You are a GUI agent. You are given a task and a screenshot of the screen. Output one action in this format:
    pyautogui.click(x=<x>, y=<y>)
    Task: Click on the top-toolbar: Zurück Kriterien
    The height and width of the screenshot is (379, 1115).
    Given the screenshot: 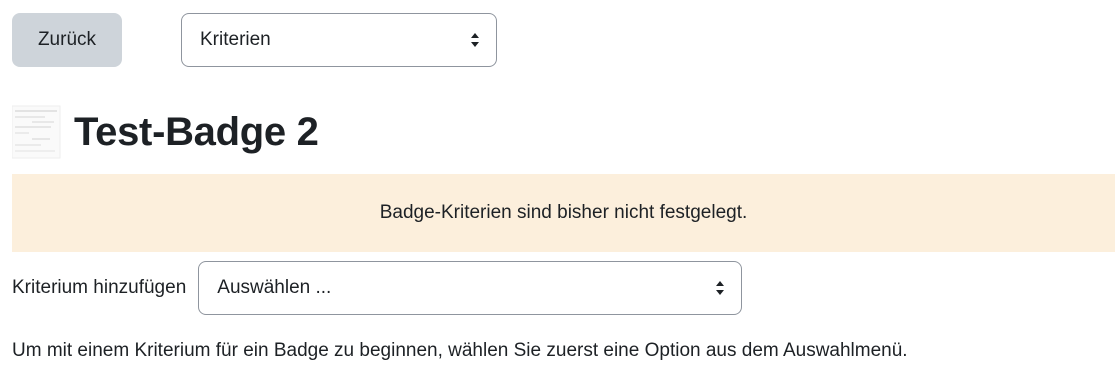 What is the action you would take?
    pyautogui.click(x=262, y=40)
    